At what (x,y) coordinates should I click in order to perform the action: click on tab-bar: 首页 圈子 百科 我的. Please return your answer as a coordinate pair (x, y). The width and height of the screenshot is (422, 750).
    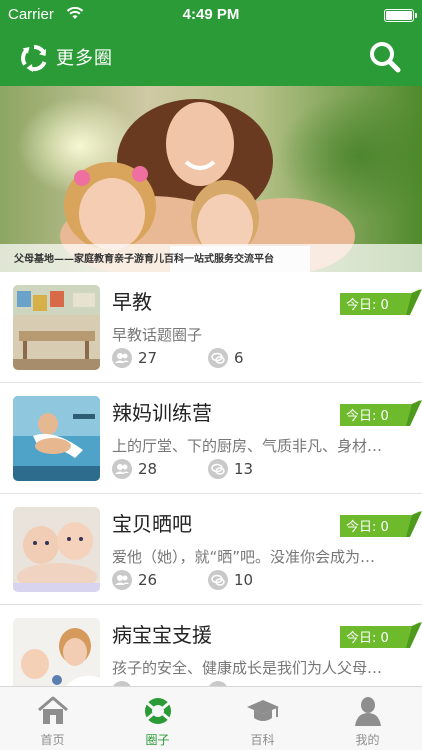
    Looking at the image, I should click on (211, 718).